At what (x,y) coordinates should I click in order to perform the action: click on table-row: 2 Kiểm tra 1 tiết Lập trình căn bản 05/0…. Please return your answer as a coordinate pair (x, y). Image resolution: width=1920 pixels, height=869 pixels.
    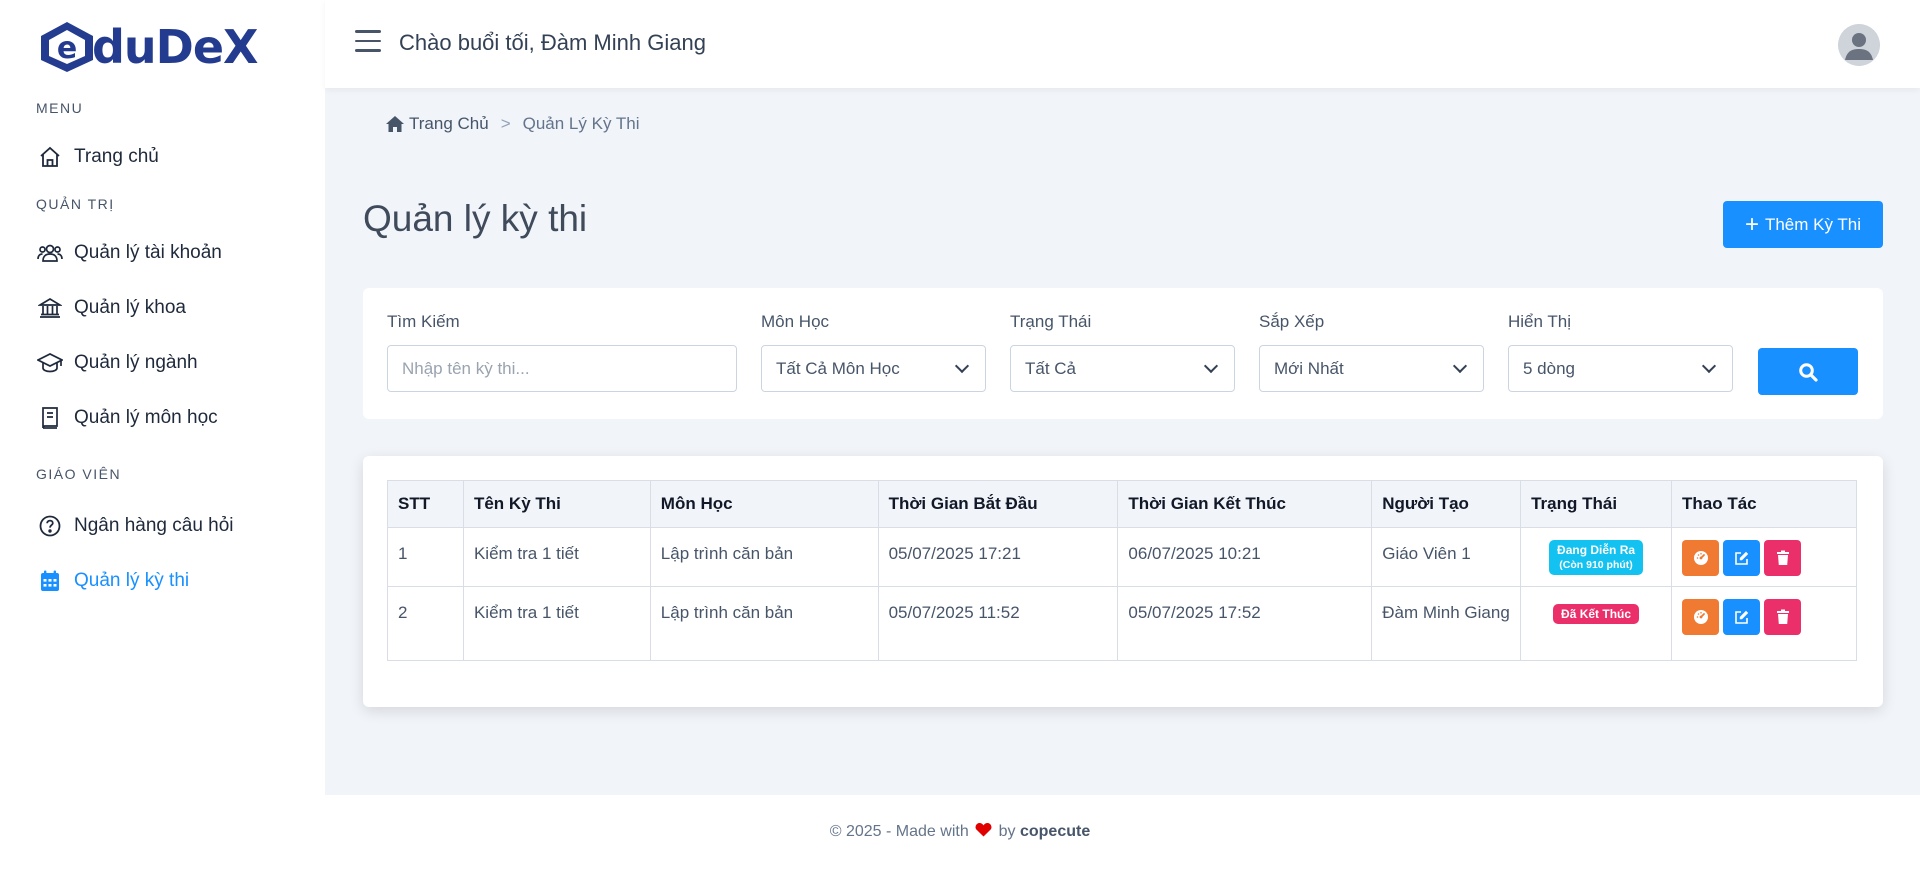
    Looking at the image, I should click on (1122, 623).